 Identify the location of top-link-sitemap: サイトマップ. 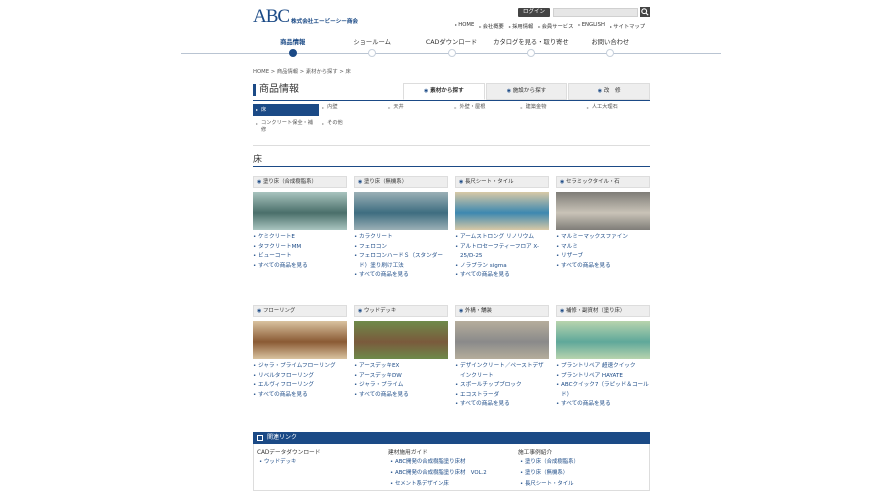
(627, 26).